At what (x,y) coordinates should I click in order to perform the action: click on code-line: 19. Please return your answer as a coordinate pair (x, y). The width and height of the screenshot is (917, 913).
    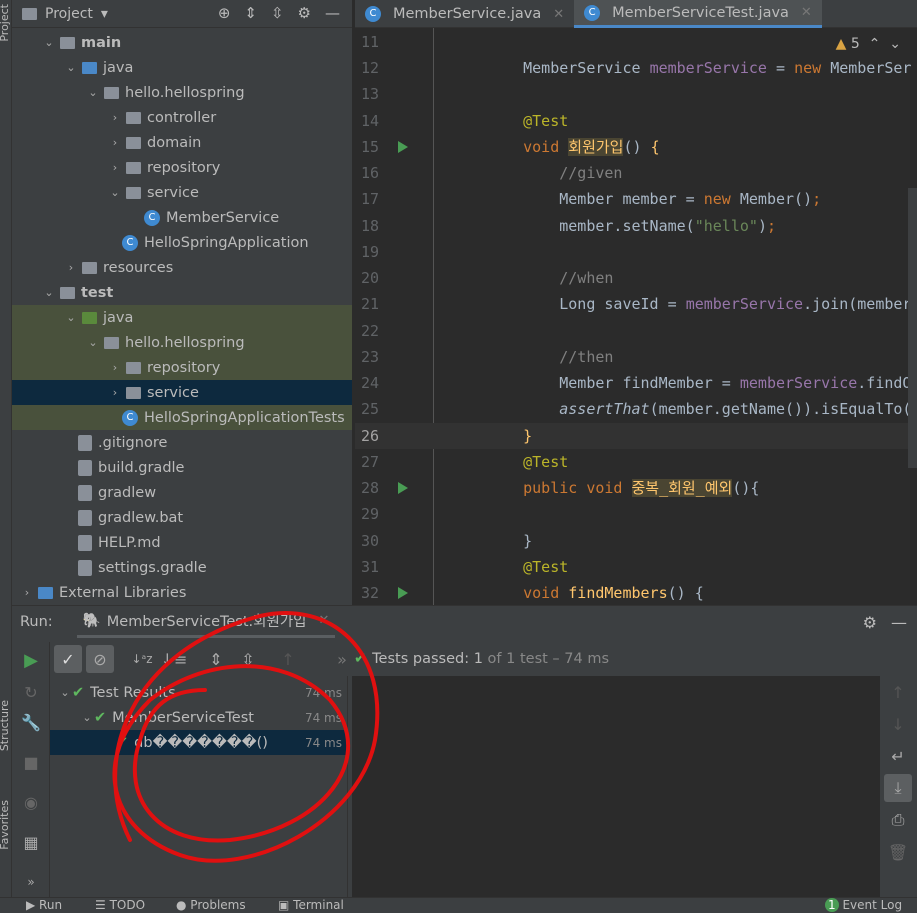
    Looking at the image, I should click on (636, 252).